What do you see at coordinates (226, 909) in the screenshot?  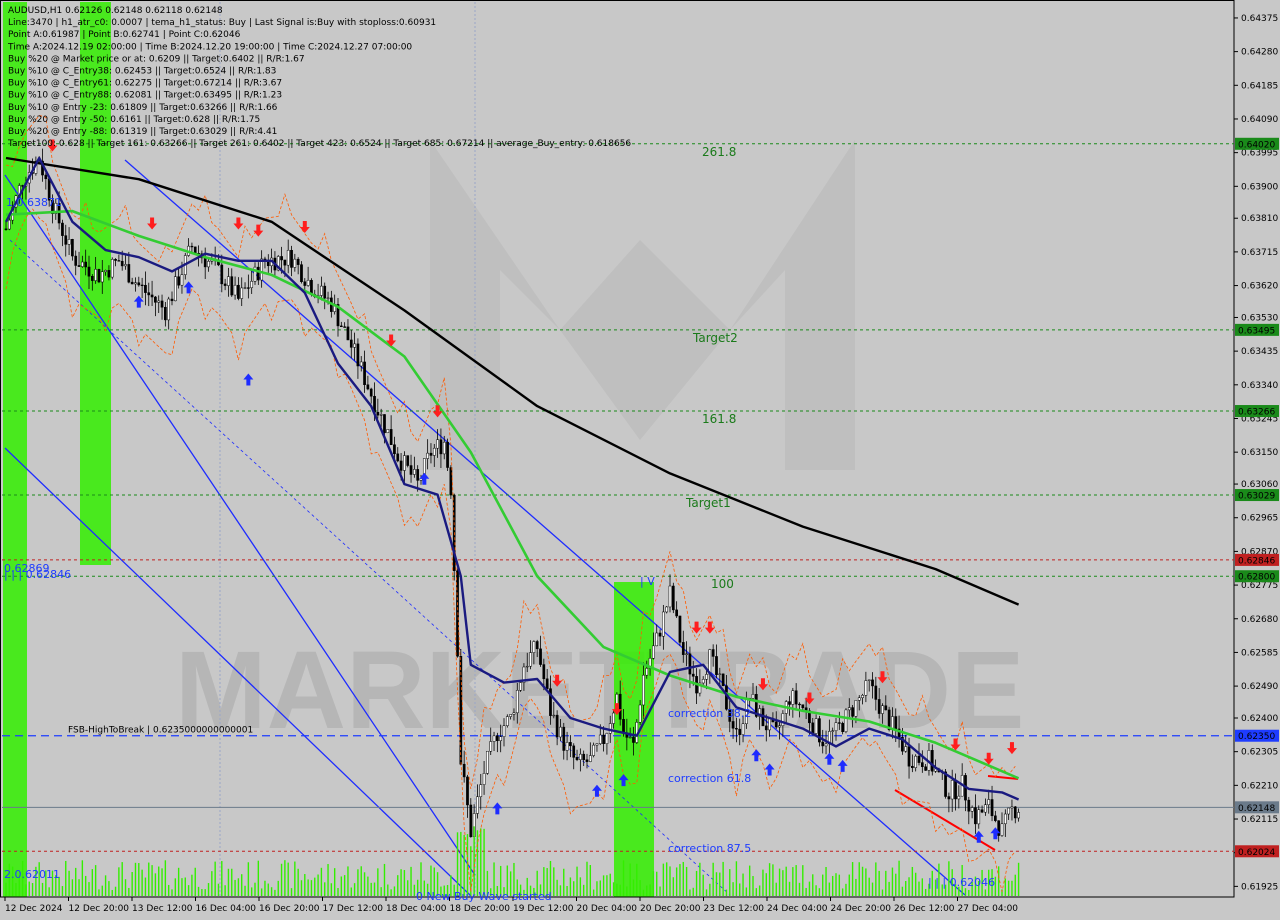 I see `time-tick-label: 16 Dec 04:00` at bounding box center [226, 909].